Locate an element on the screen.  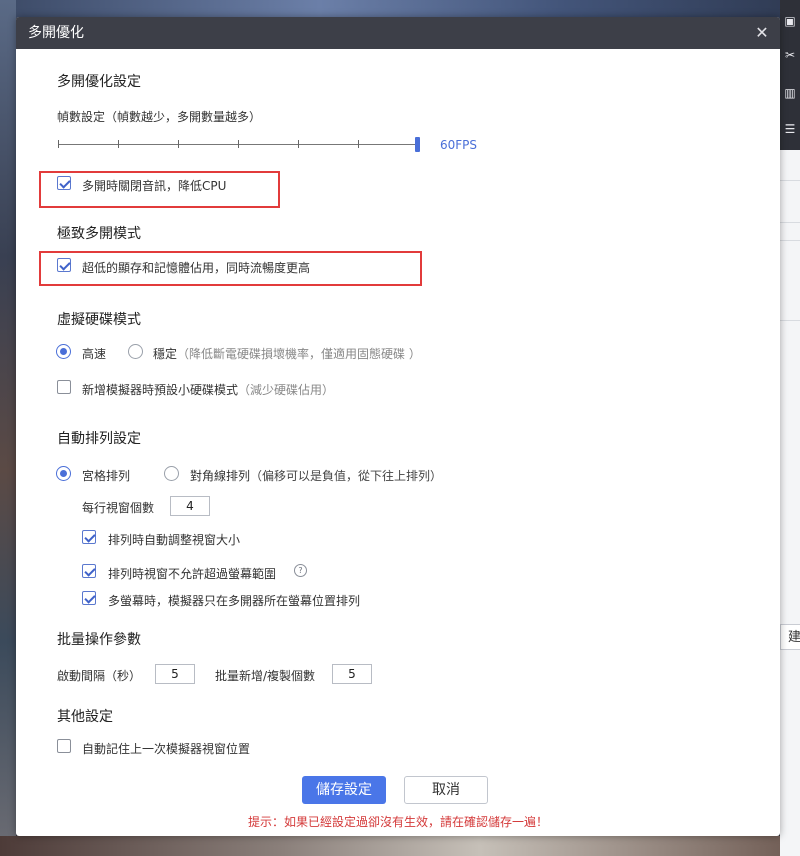
keep-in-screen-label: 排列時視窗不允許超過螢幕範圍 is located at coordinates (192, 574).